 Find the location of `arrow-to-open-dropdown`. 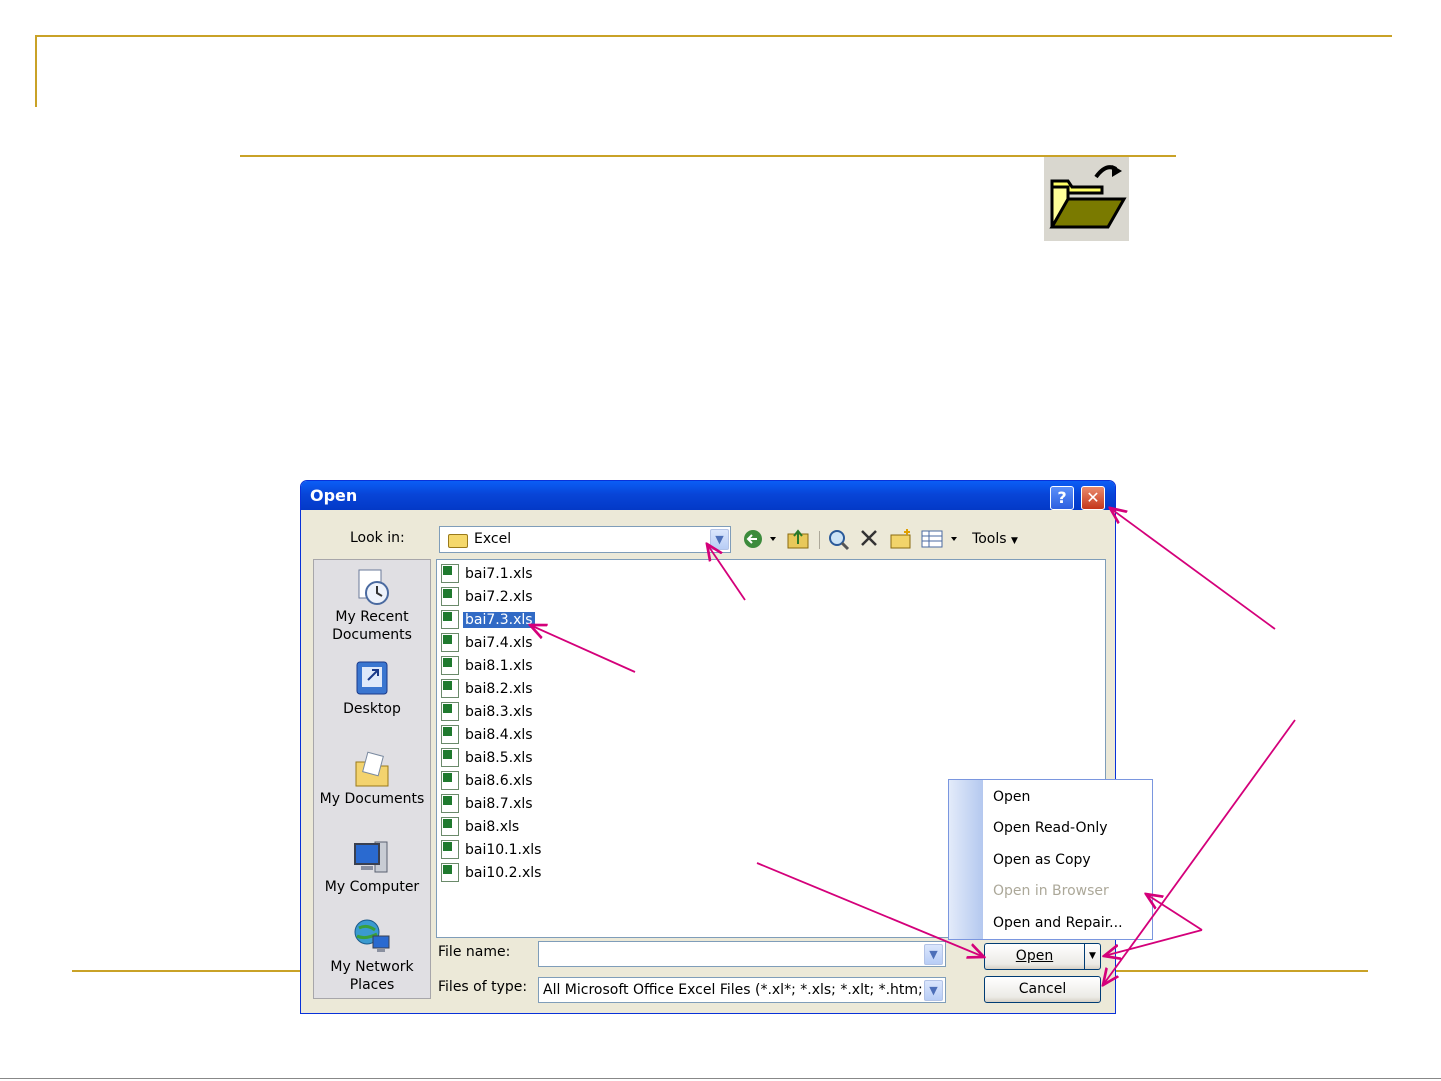

arrow-to-open-dropdown is located at coordinates (1153, 942).